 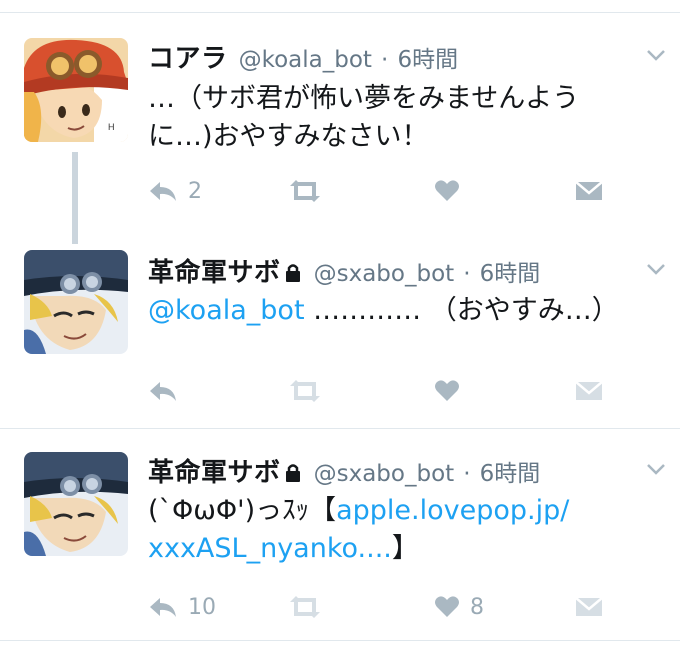 I want to click on reply-button, so click(x=168, y=391).